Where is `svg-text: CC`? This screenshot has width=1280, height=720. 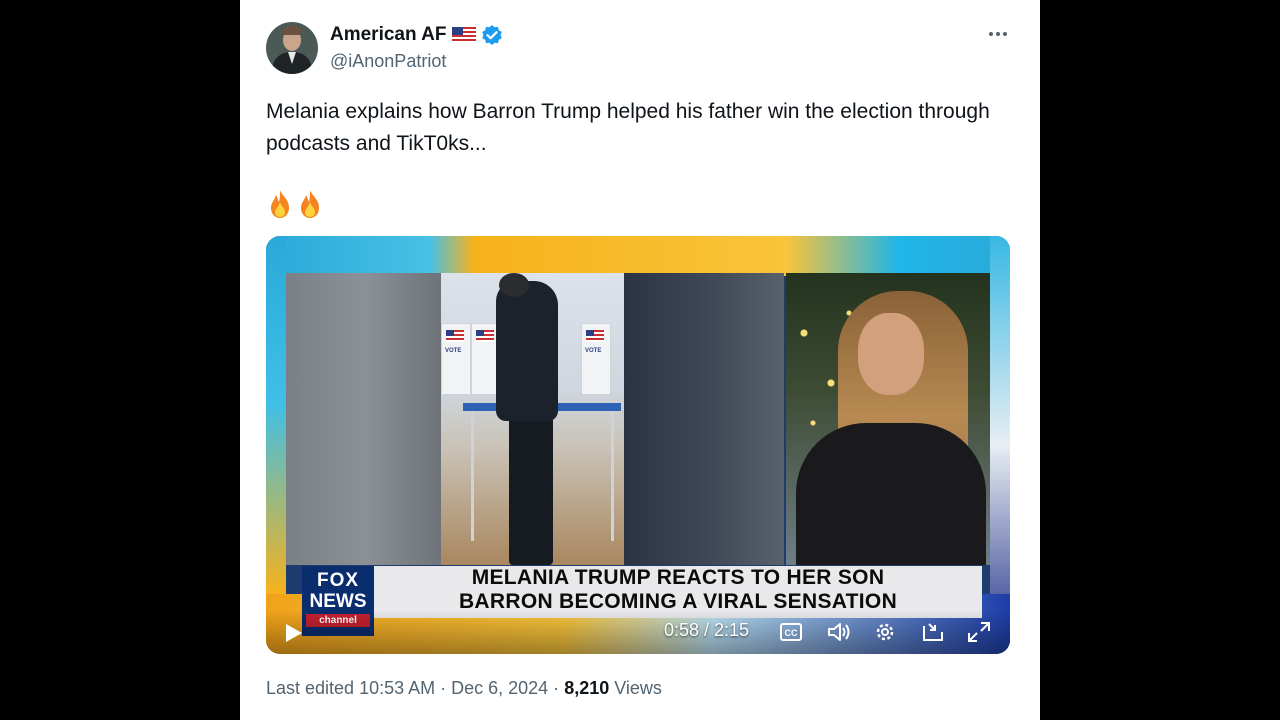
svg-text: CC is located at coordinates (791, 633).